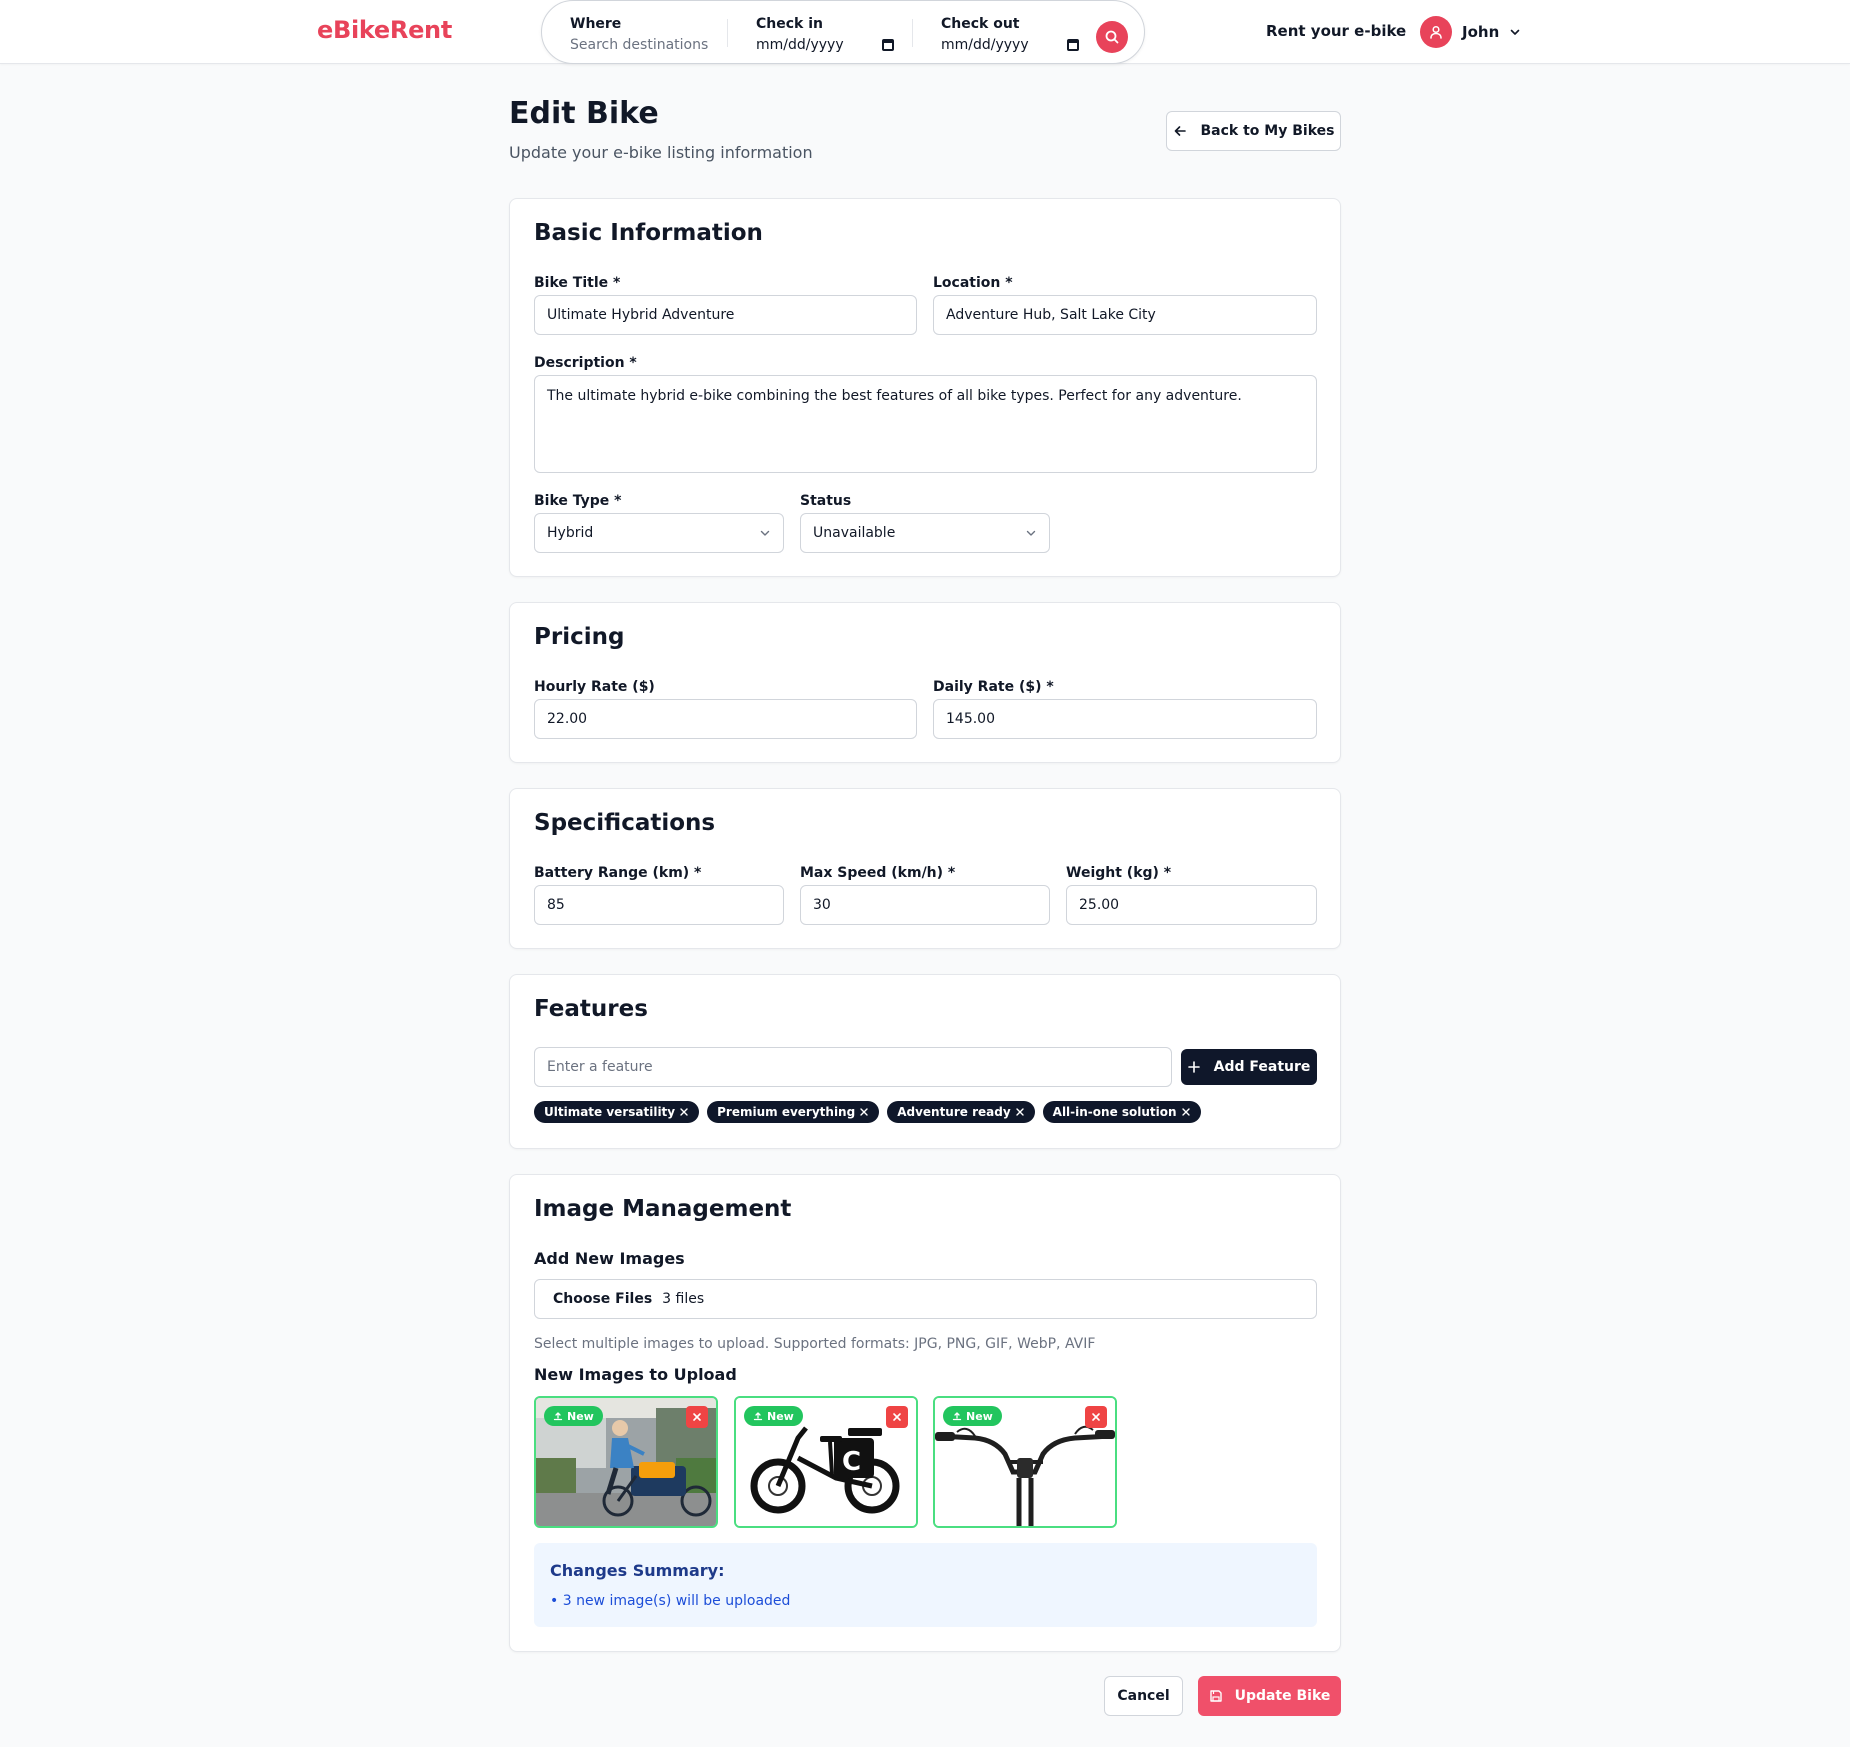  I want to click on search-button, so click(1112, 37).